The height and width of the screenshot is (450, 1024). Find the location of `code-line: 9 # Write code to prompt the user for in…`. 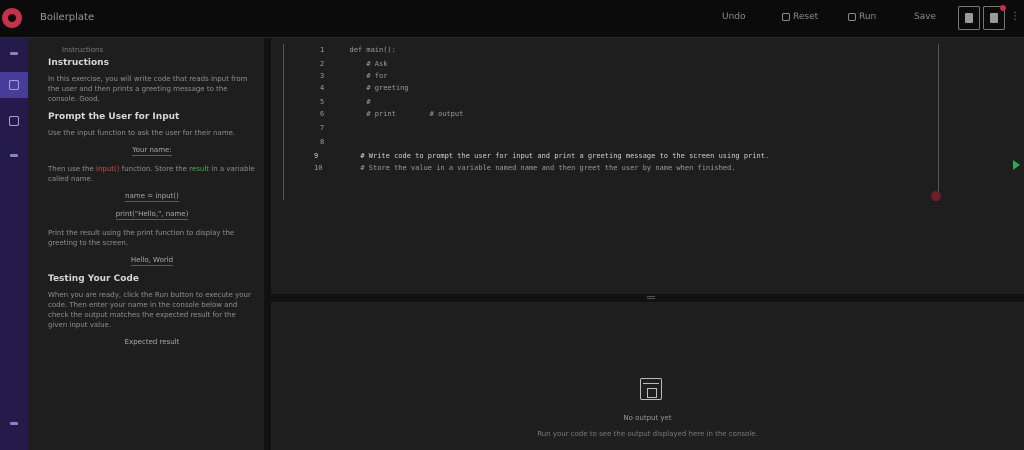

code-line: 9 # Write code to prompt the user for in… is located at coordinates (541, 156).